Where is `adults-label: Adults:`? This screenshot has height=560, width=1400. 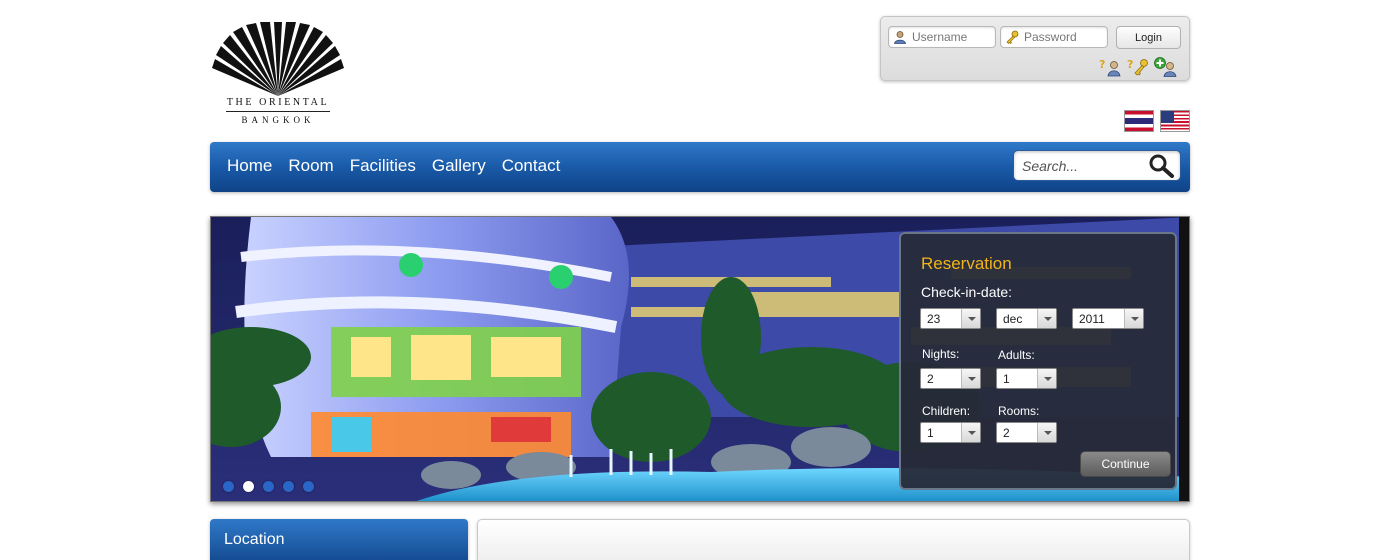
adults-label: Adults: is located at coordinates (1016, 355).